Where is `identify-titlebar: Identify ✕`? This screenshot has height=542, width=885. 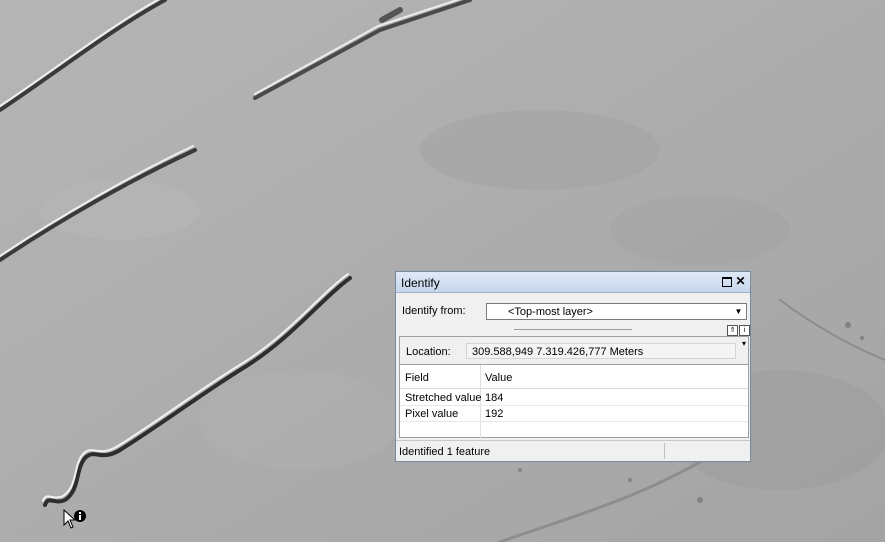
identify-titlebar: Identify ✕ is located at coordinates (573, 282).